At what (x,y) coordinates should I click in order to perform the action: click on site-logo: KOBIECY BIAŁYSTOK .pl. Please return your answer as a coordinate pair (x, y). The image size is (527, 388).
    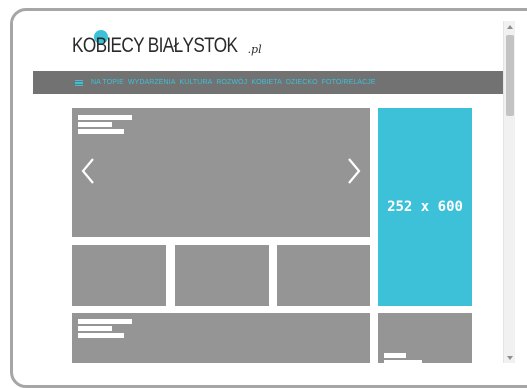
    Looking at the image, I should click on (167, 46).